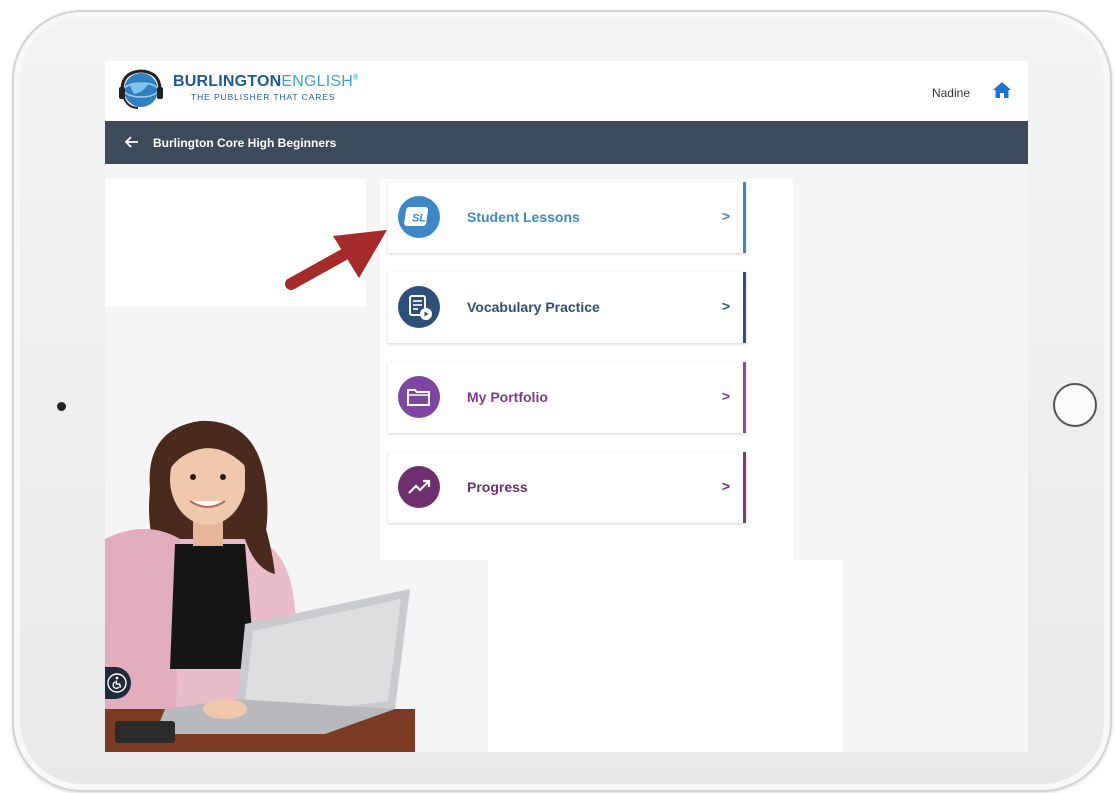 Image resolution: width=1115 pixels, height=793 pixels. I want to click on arrow-left-icon, so click(131, 142).